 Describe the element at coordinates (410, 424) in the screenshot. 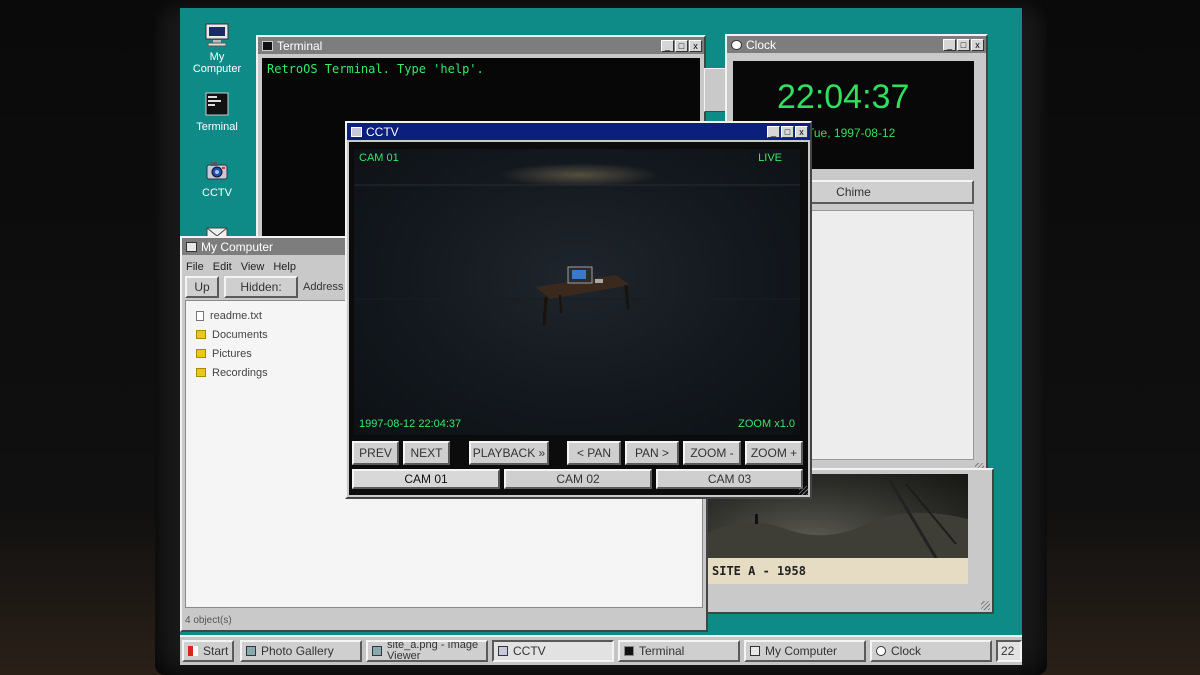

I see `feed-timestamp: 1997-08-12 22:04:37` at that location.